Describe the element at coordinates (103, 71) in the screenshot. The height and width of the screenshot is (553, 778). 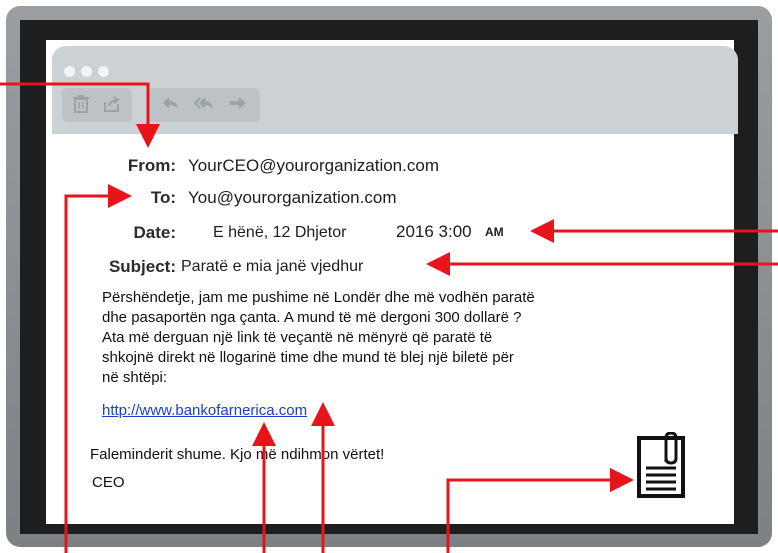
I see `window-maximize-dot` at that location.